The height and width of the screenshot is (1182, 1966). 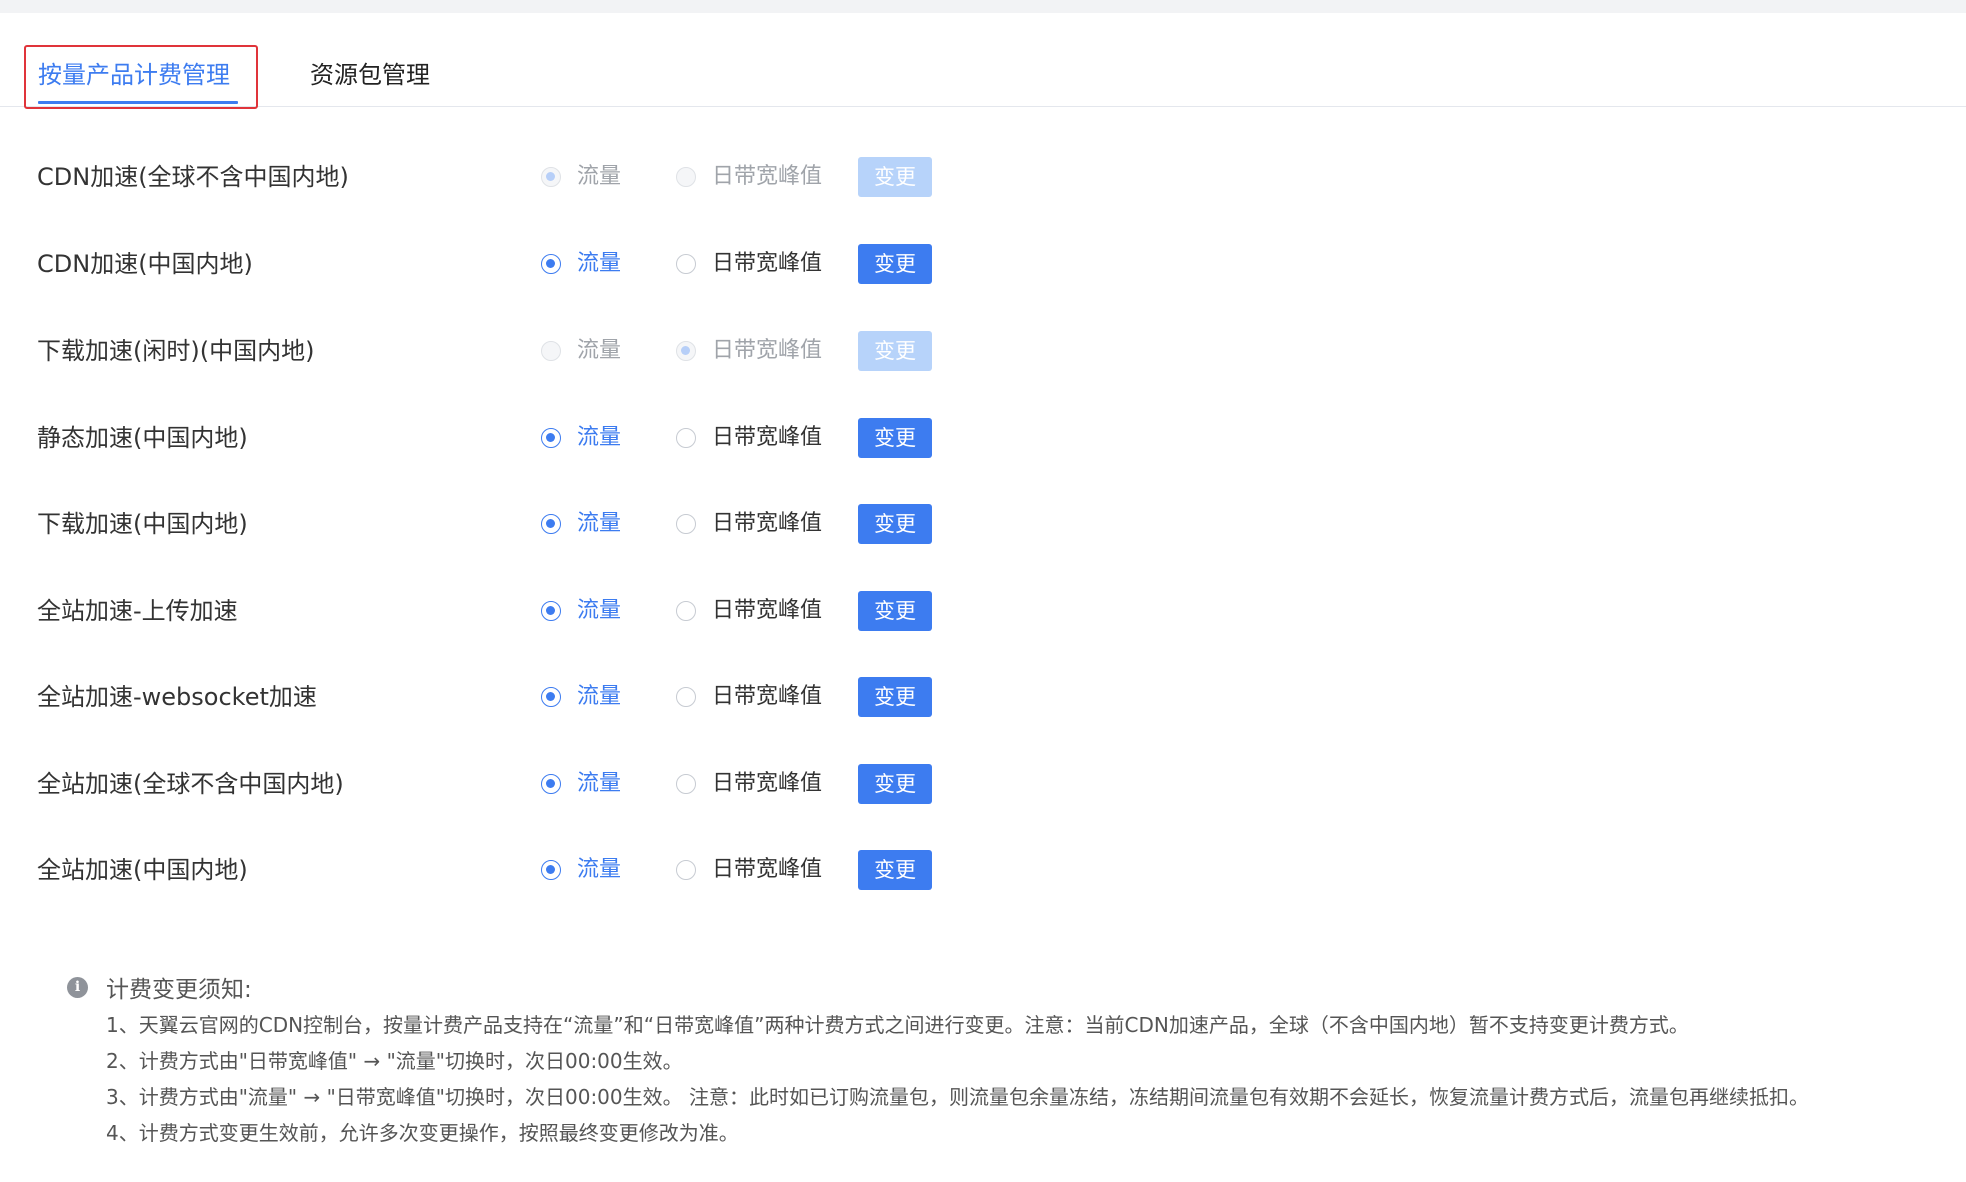 What do you see at coordinates (500, 611) in the screenshot?
I see `billing-row: 全站加速-上传加速 流量 日带宽峰值 变更` at bounding box center [500, 611].